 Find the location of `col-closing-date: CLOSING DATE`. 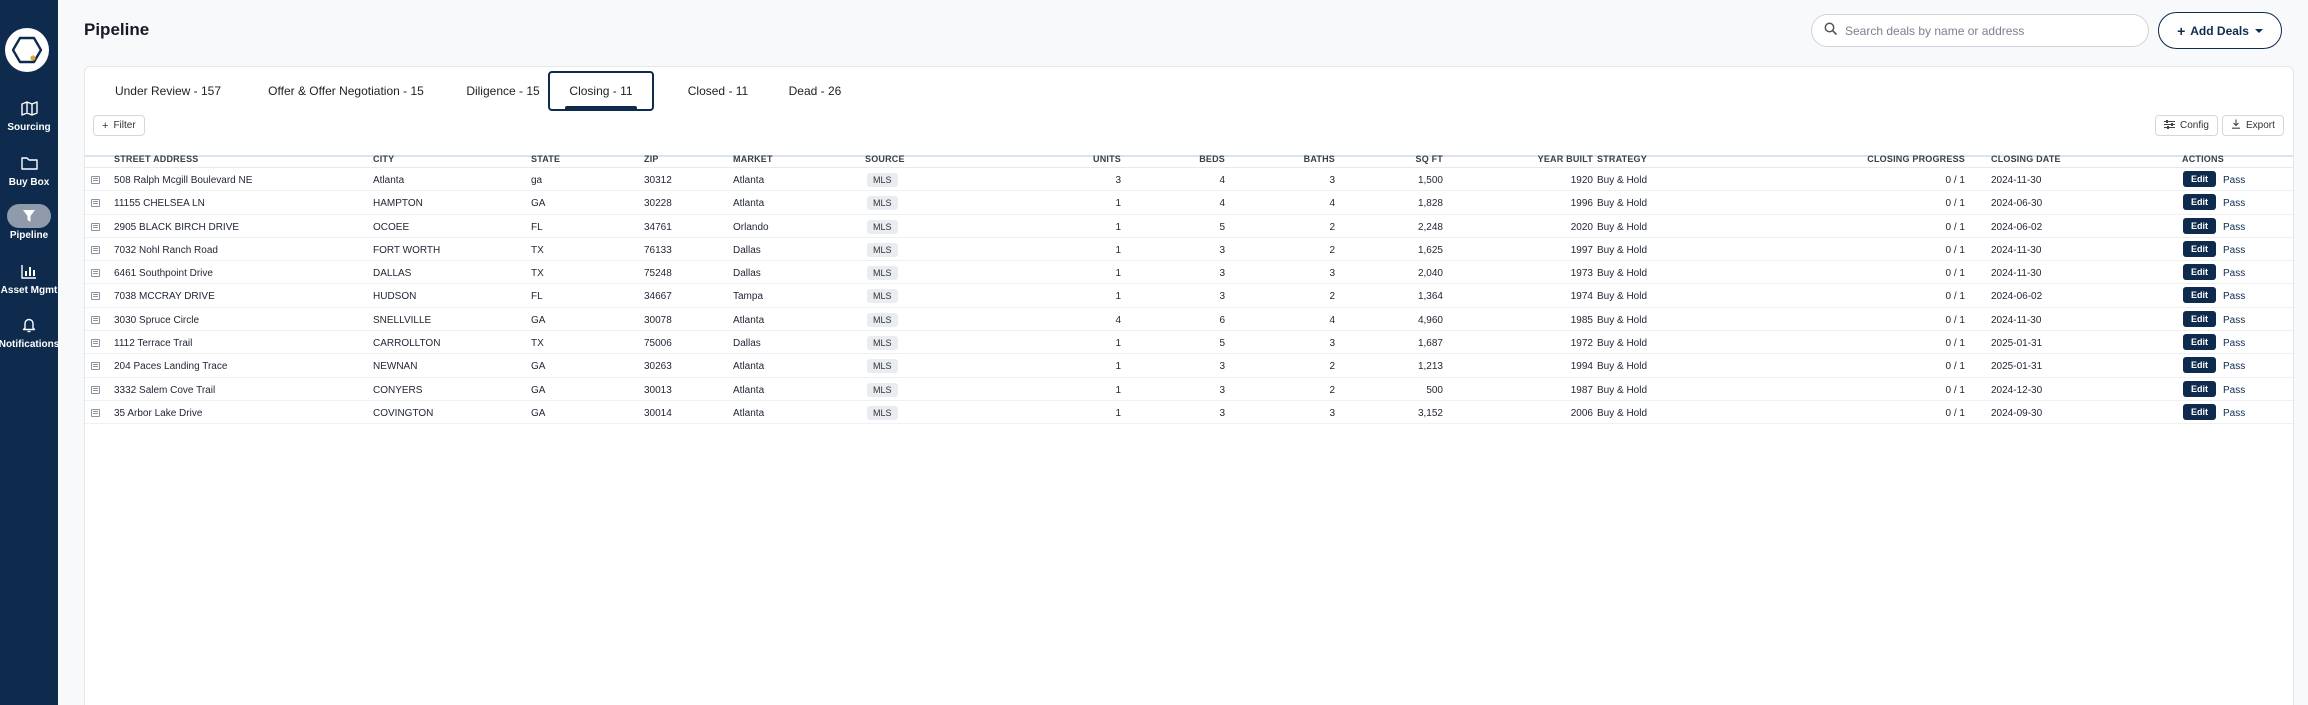

col-closing-date: CLOSING DATE is located at coordinates (2026, 159).